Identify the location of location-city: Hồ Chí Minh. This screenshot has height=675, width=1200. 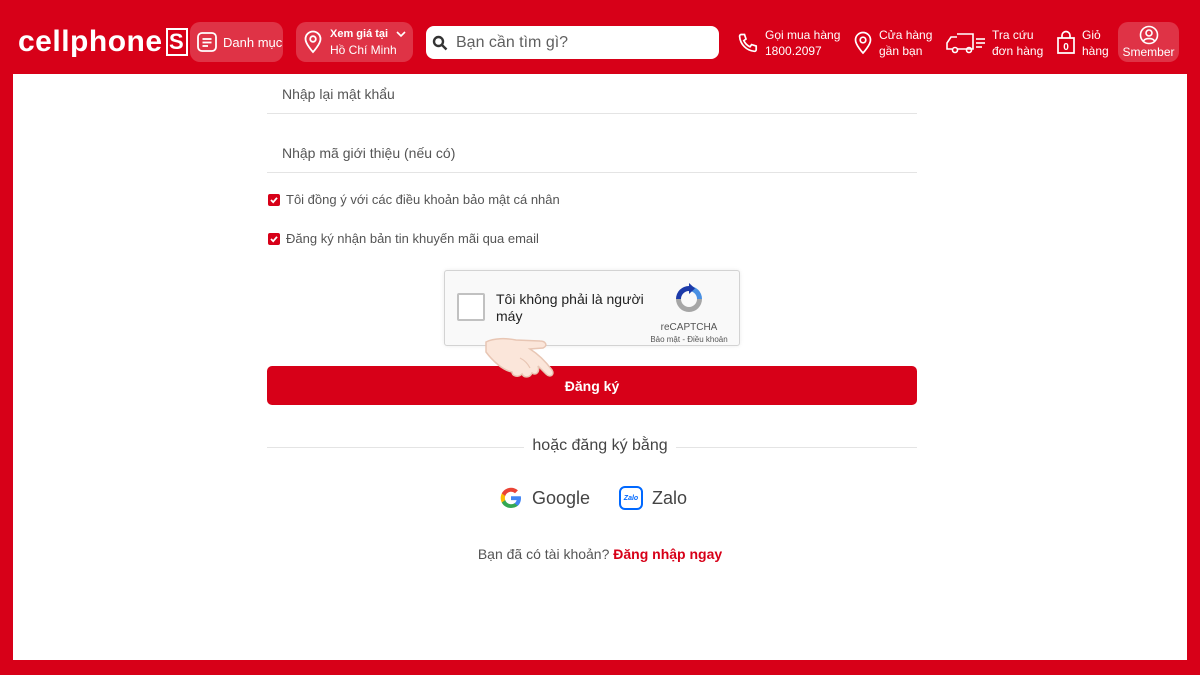
(363, 50).